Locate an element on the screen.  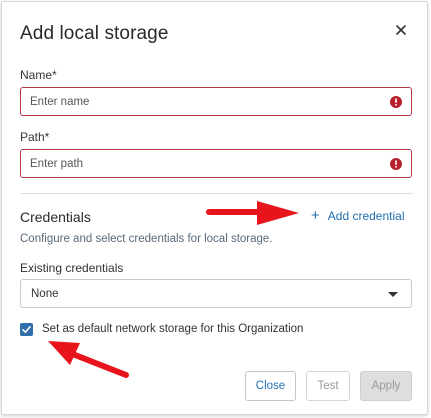
add-credential-label: Add credential is located at coordinates (366, 216).